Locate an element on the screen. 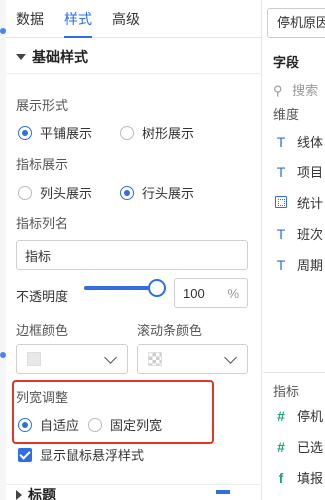 This screenshot has width=325, height=500. radio-col-header-display: 列头展示 is located at coordinates (55, 192).